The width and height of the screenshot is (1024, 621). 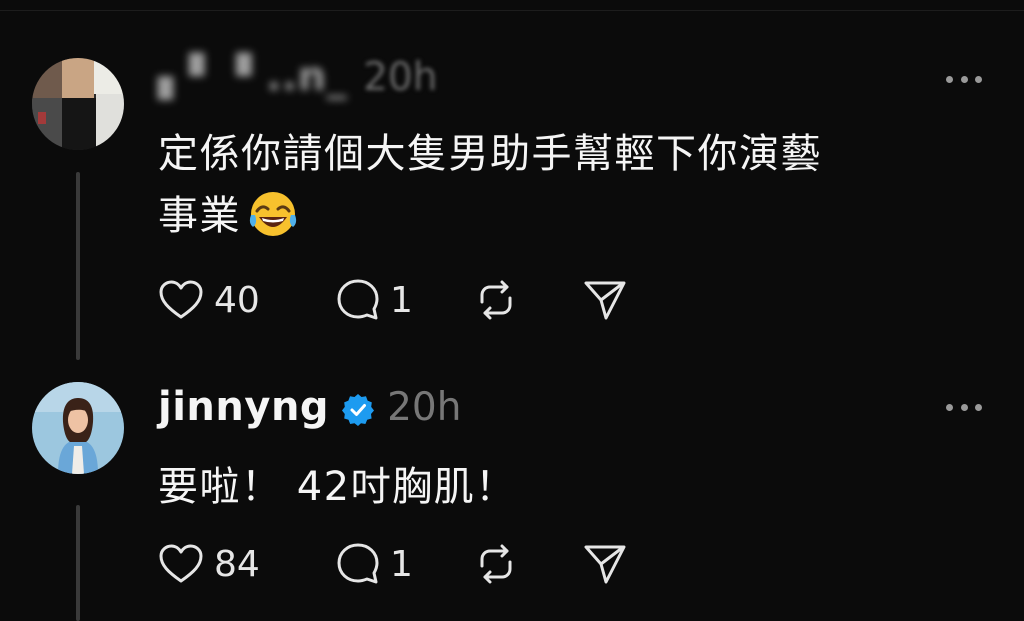 What do you see at coordinates (273, 214) in the screenshot?
I see `laughing-crying-emoji-icon` at bounding box center [273, 214].